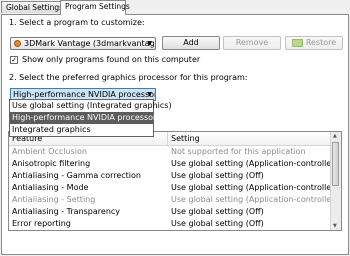 The height and width of the screenshot is (256, 350). What do you see at coordinates (50, 187) in the screenshot?
I see `feature-cell: Antialiasing - Mode` at bounding box center [50, 187].